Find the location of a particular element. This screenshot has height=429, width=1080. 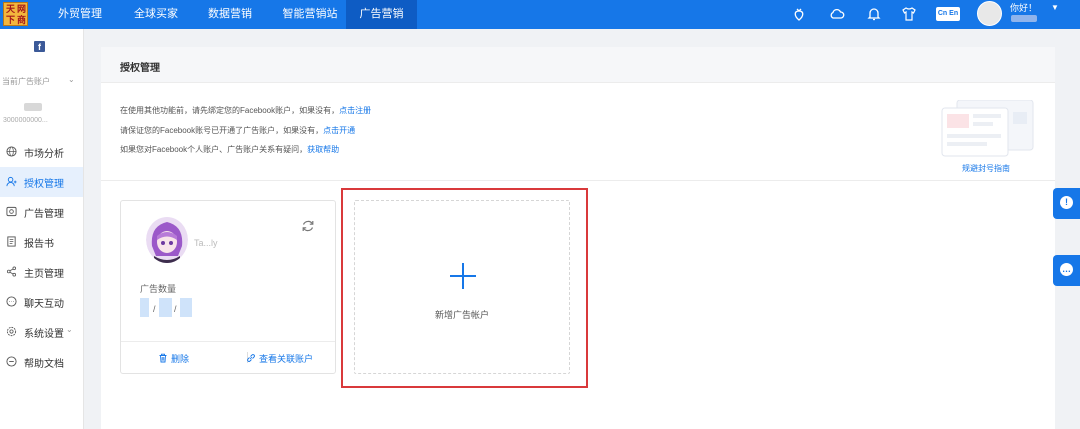

info-line: 如果您对Facebook个人账户、广告账户关系有疑问，获取帮助 is located at coordinates (229, 149).